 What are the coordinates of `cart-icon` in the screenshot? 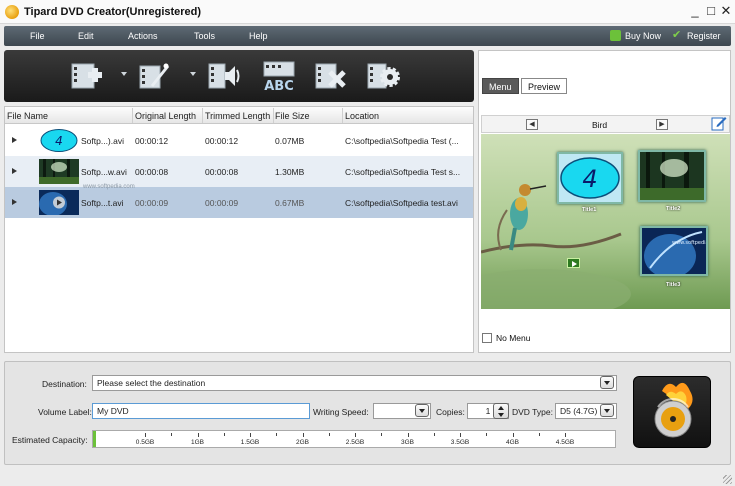 It's located at (615, 35).